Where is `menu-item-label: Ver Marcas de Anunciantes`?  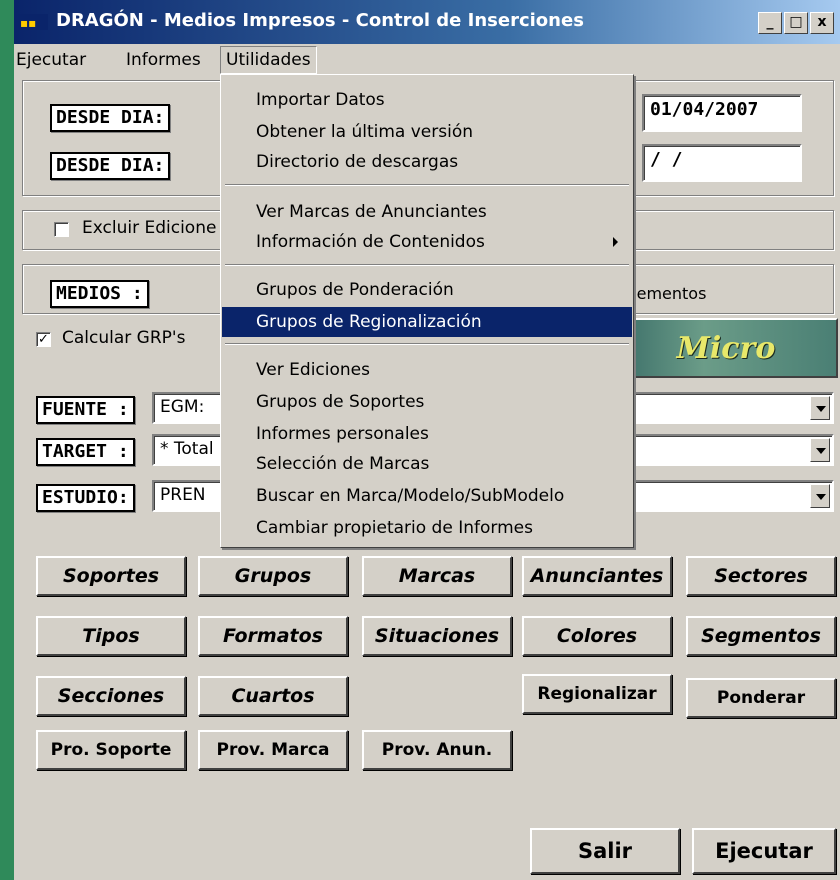 menu-item-label: Ver Marcas de Anunciantes is located at coordinates (371, 212).